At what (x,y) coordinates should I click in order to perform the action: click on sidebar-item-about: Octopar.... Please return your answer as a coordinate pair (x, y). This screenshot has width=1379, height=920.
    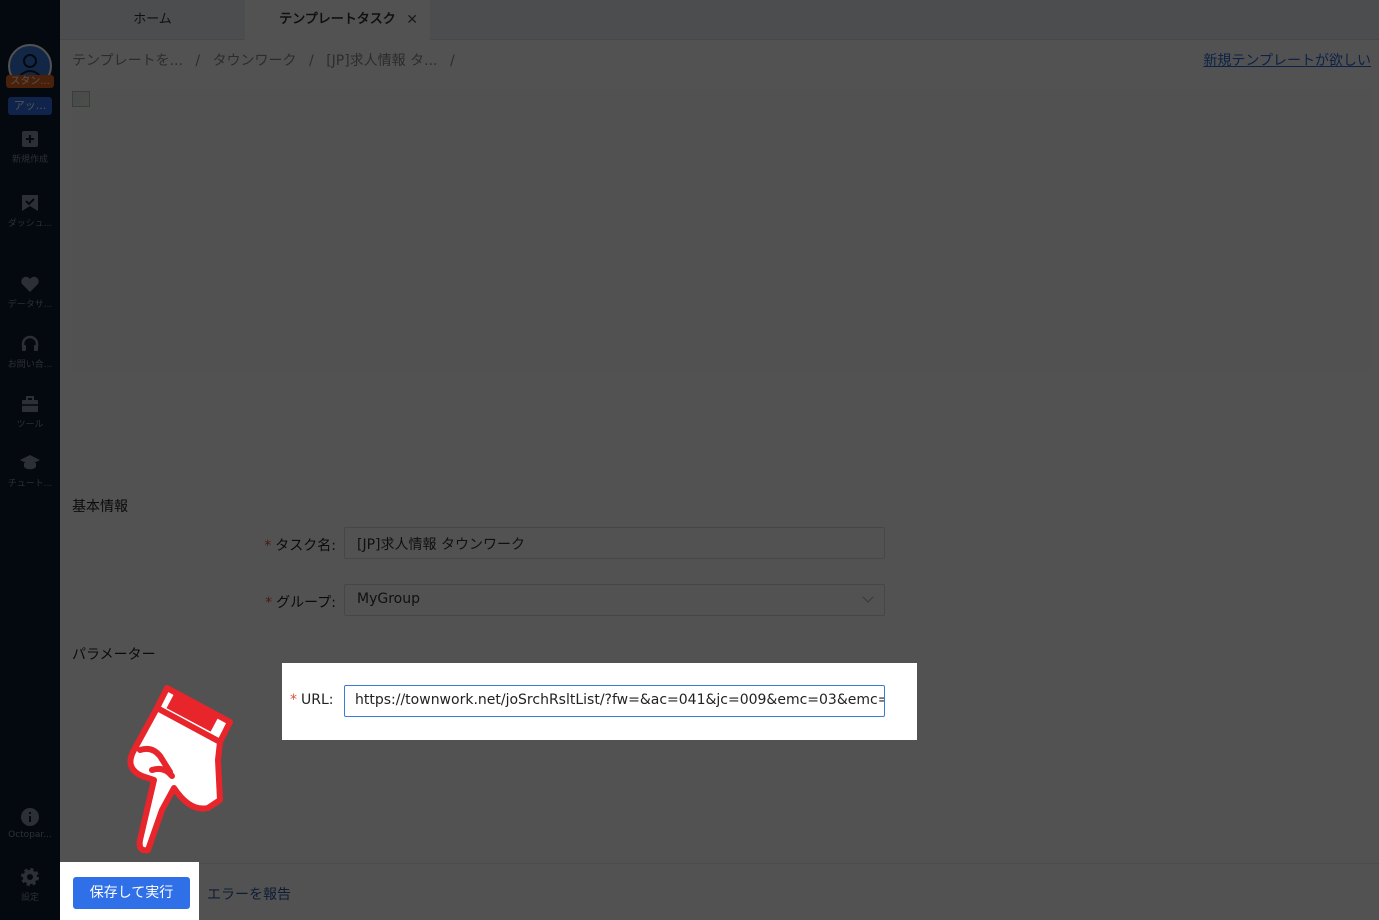
    Looking at the image, I should click on (30, 823).